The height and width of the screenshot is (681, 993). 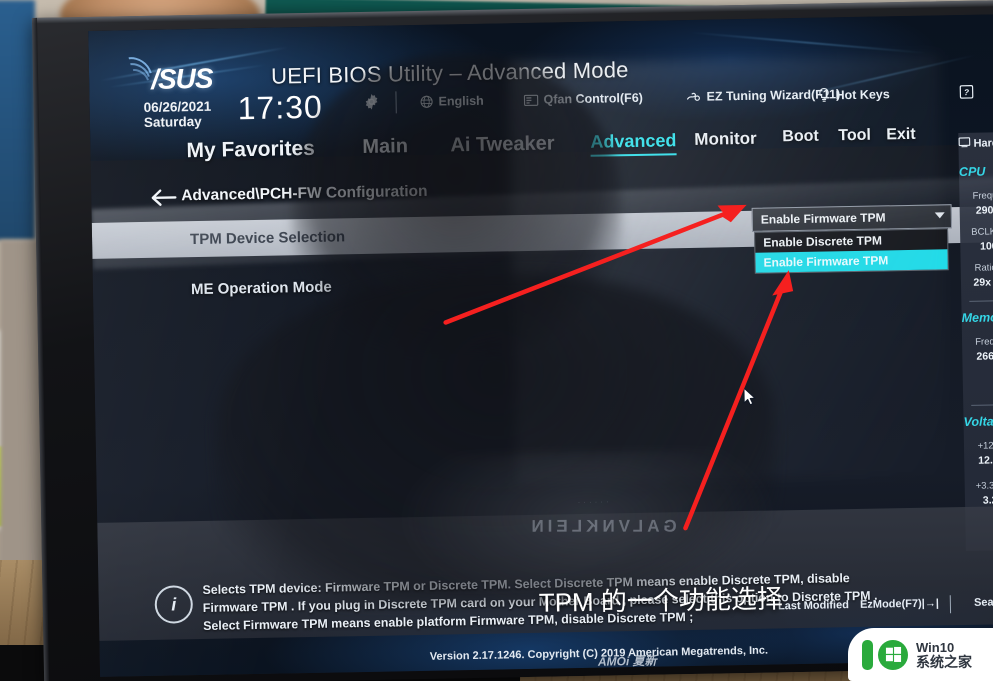 I want to click on tab-ai-tweaker: Ai Tweaker, so click(x=502, y=144).